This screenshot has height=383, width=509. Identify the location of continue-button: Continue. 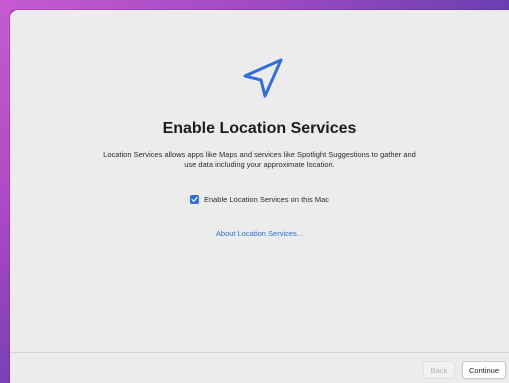
(484, 370).